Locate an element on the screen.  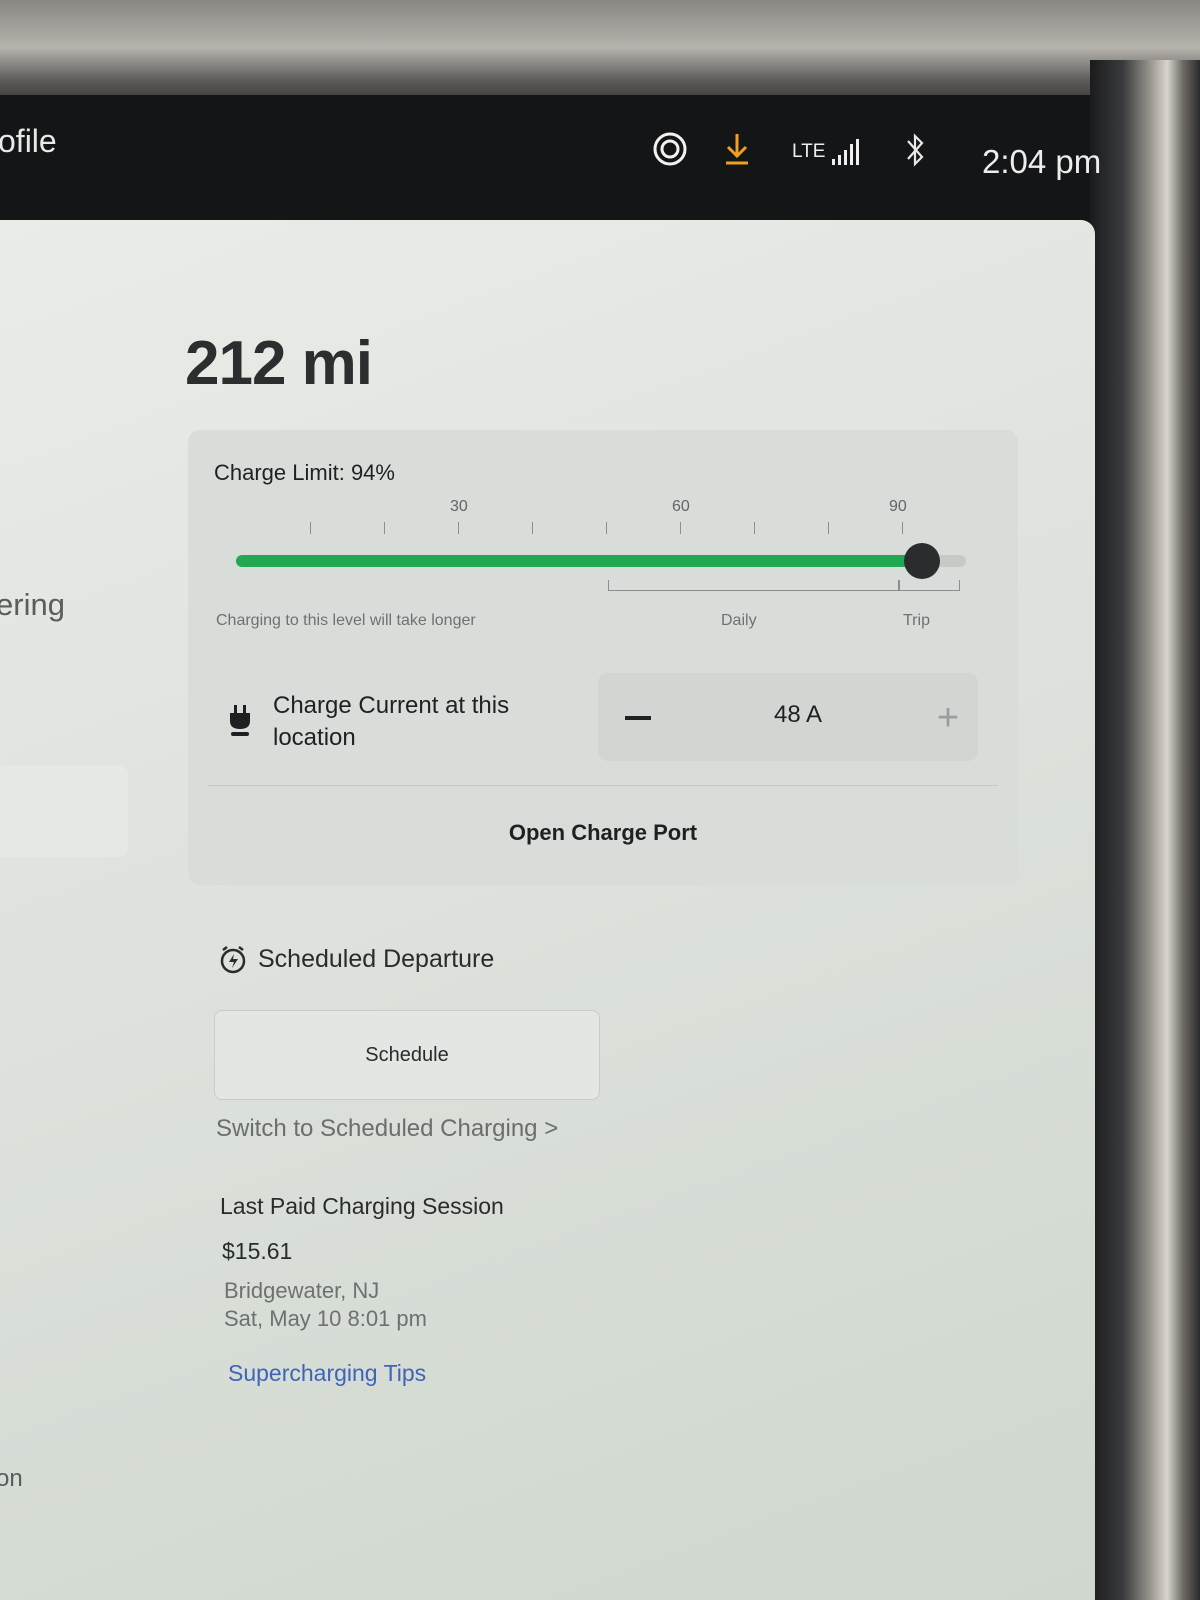
switch-scheduled-charging-link: Switch to Scheduled Charging > is located at coordinates (387, 1129).